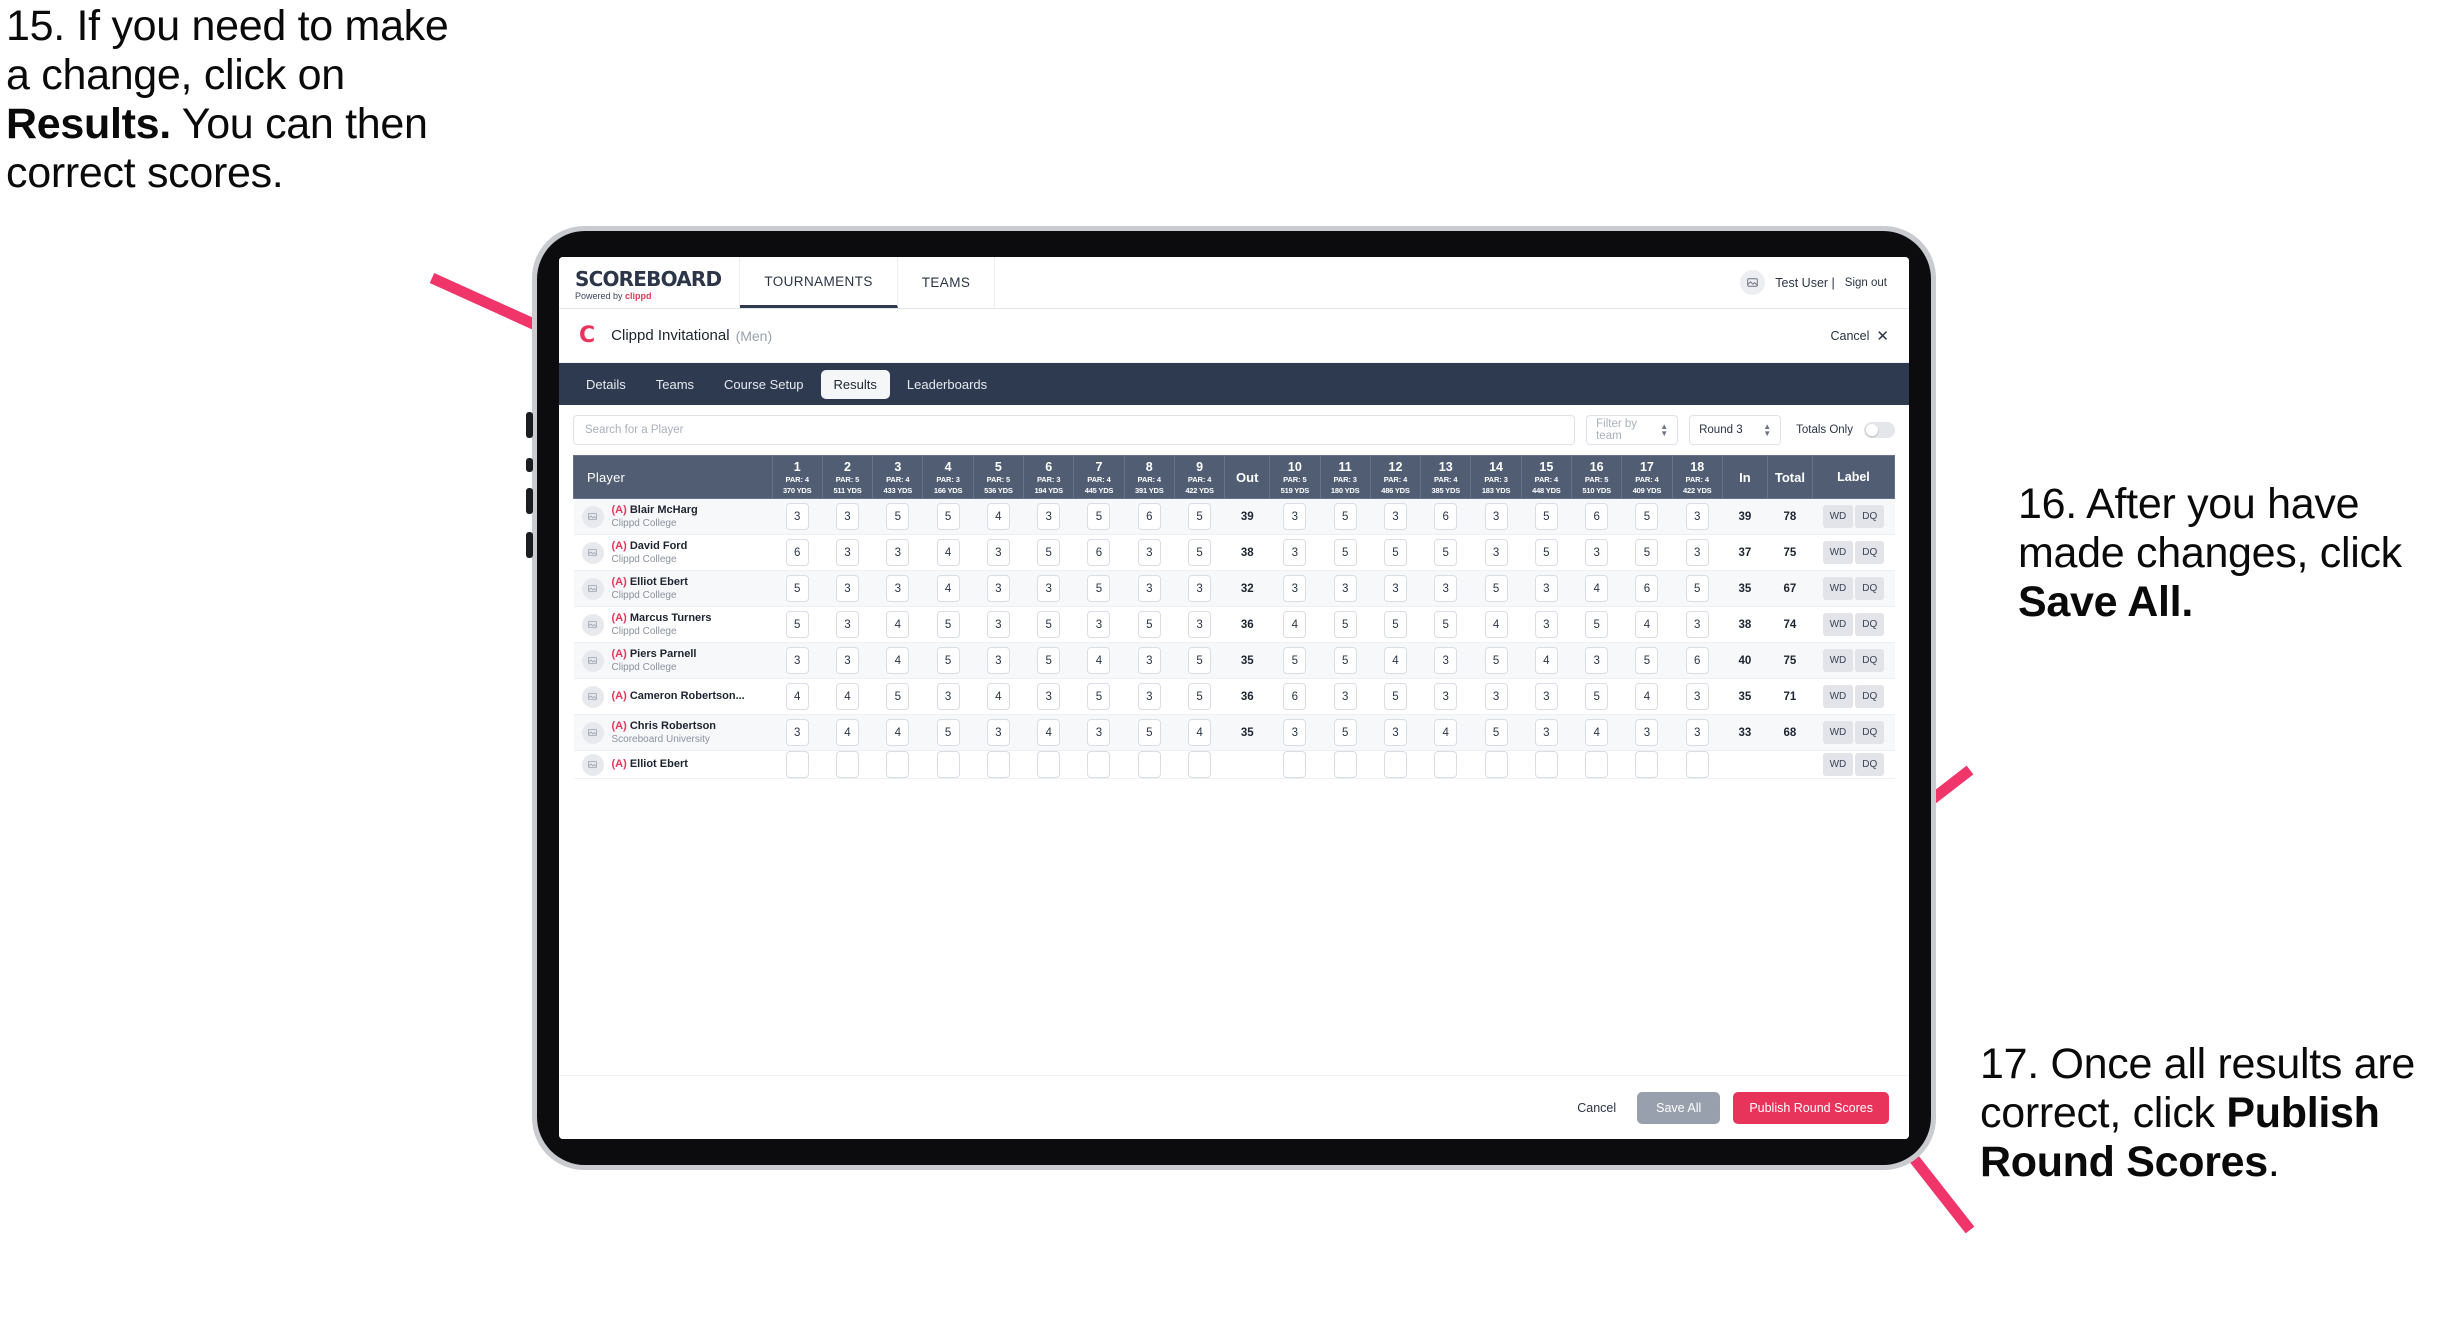 The width and height of the screenshot is (2464, 1326). What do you see at coordinates (1596, 625) in the screenshot?
I see `score-input-hole-16: 5` at bounding box center [1596, 625].